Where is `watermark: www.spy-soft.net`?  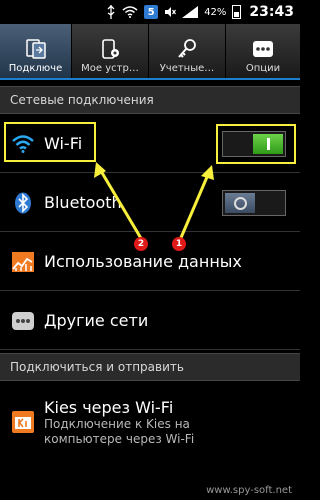 watermark: www.spy-soft.net is located at coordinates (249, 490).